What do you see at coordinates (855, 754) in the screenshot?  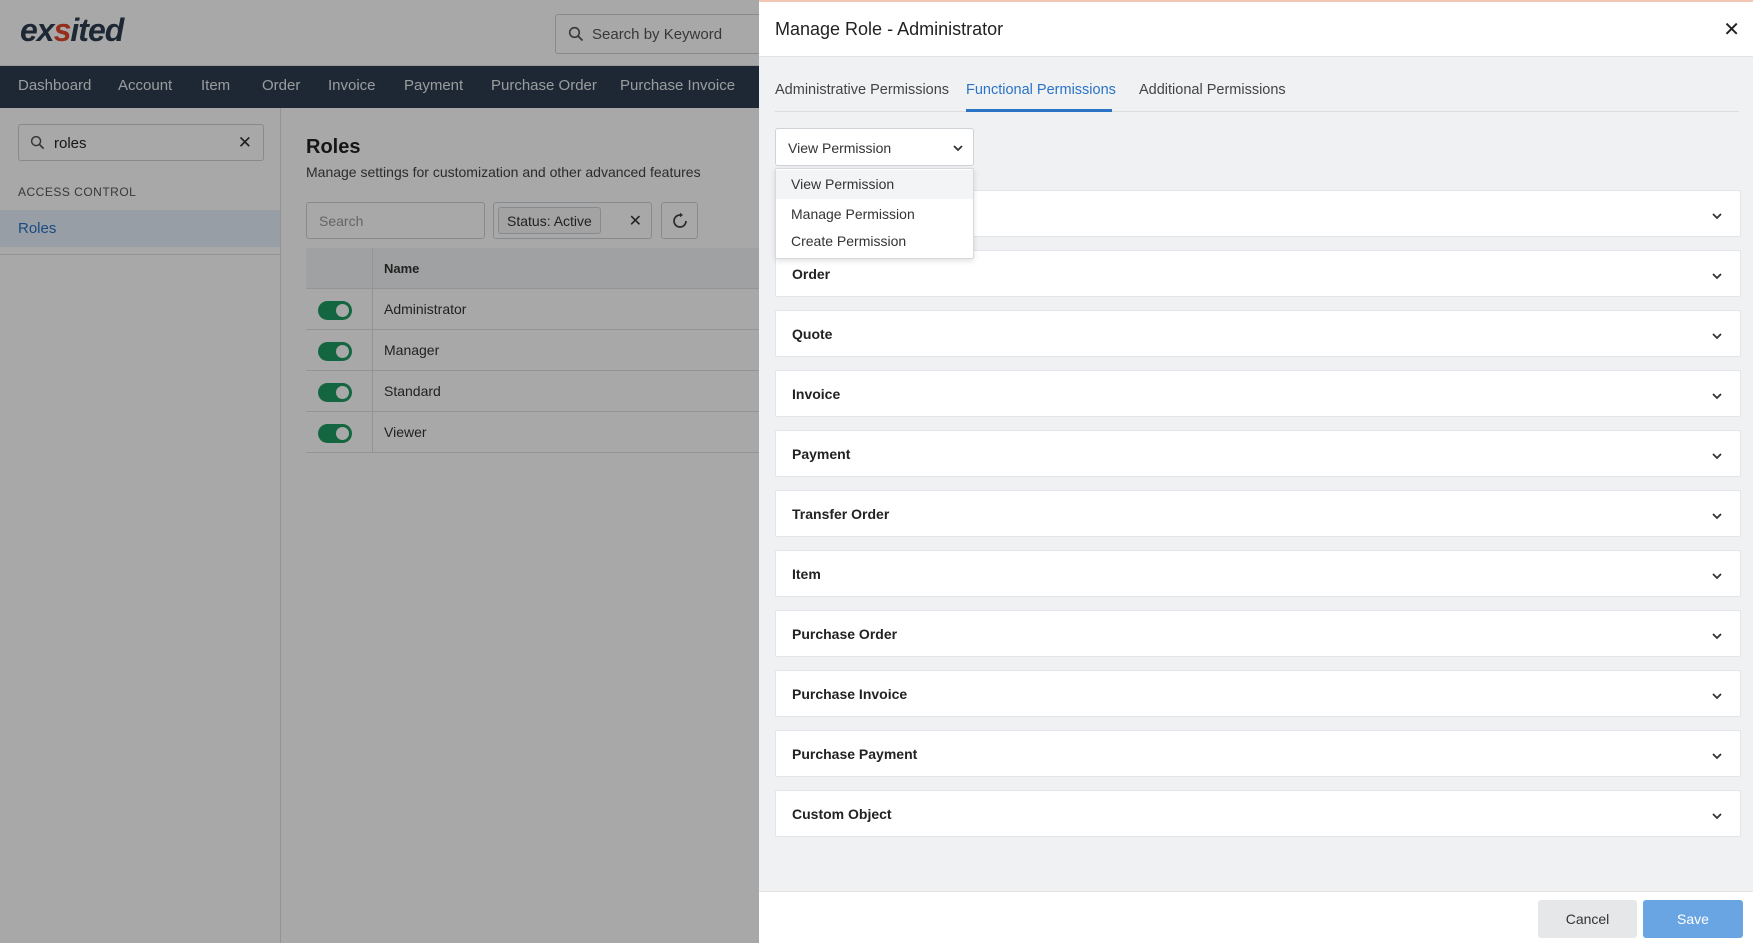 I see `section-label: Purchase Payment` at bounding box center [855, 754].